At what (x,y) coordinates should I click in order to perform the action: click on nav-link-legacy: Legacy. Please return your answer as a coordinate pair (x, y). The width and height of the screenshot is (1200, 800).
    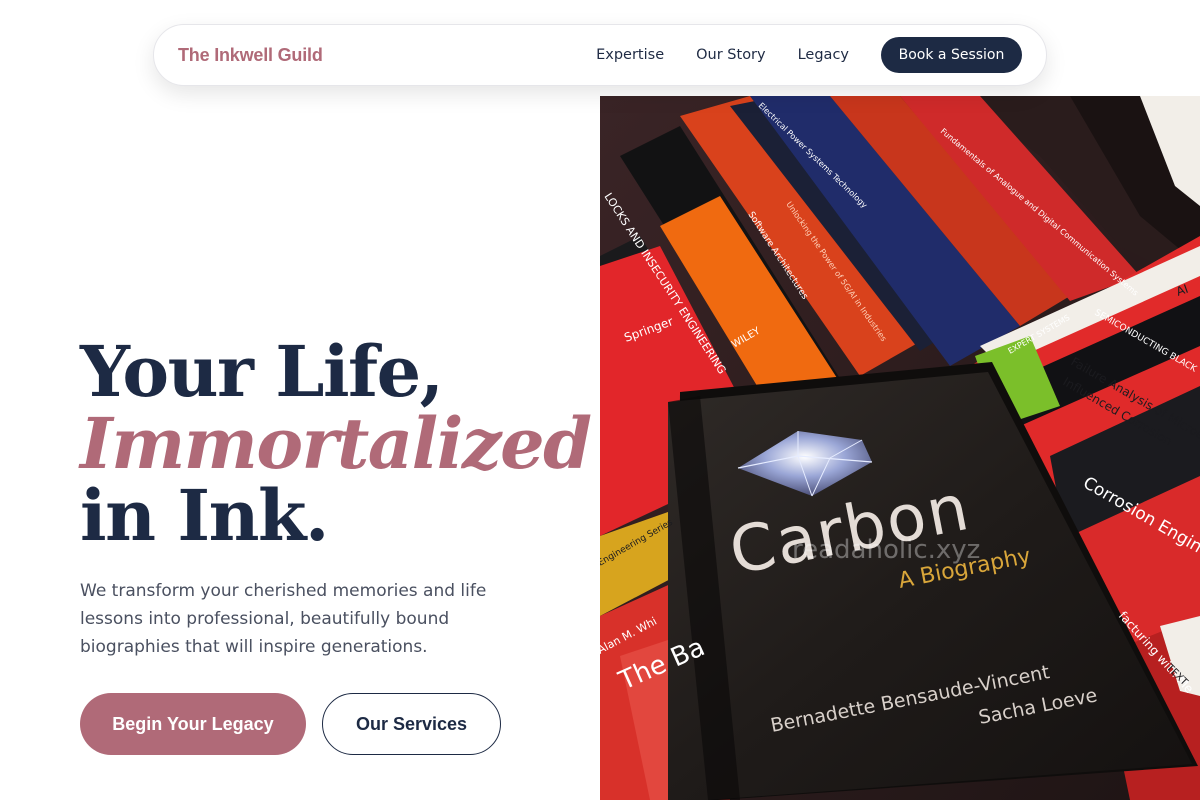
    Looking at the image, I should click on (823, 55).